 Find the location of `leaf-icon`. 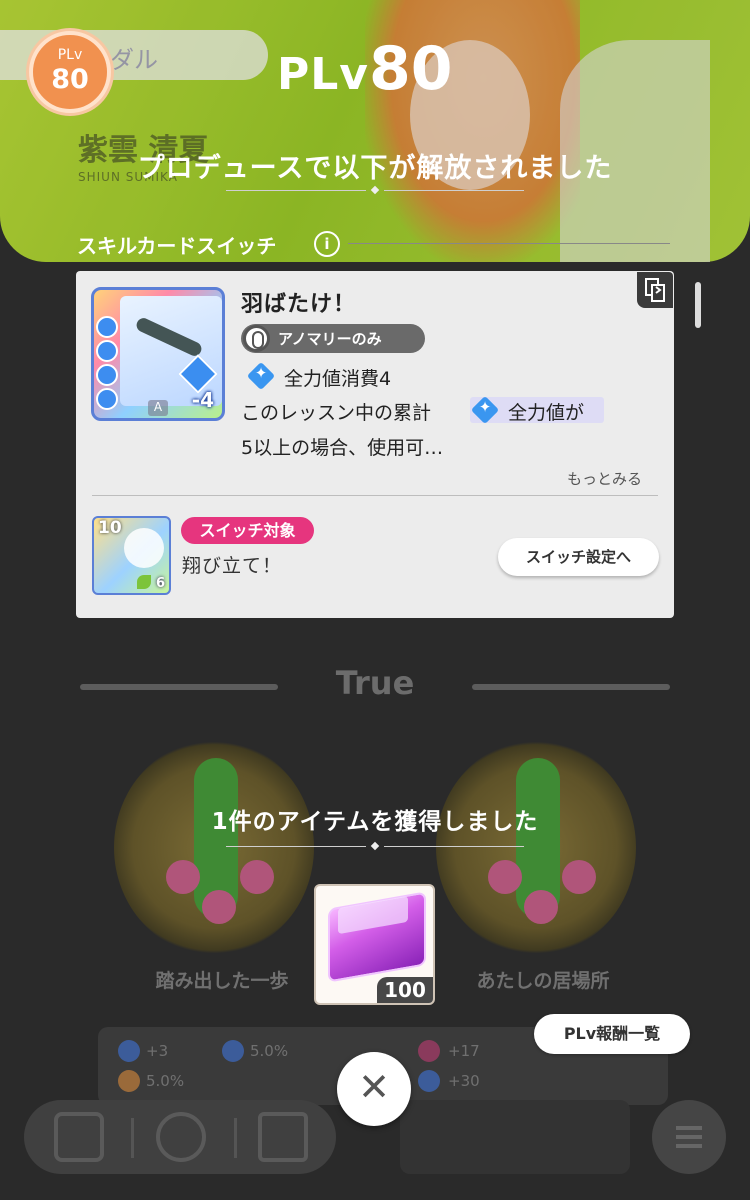

leaf-icon is located at coordinates (144, 582).